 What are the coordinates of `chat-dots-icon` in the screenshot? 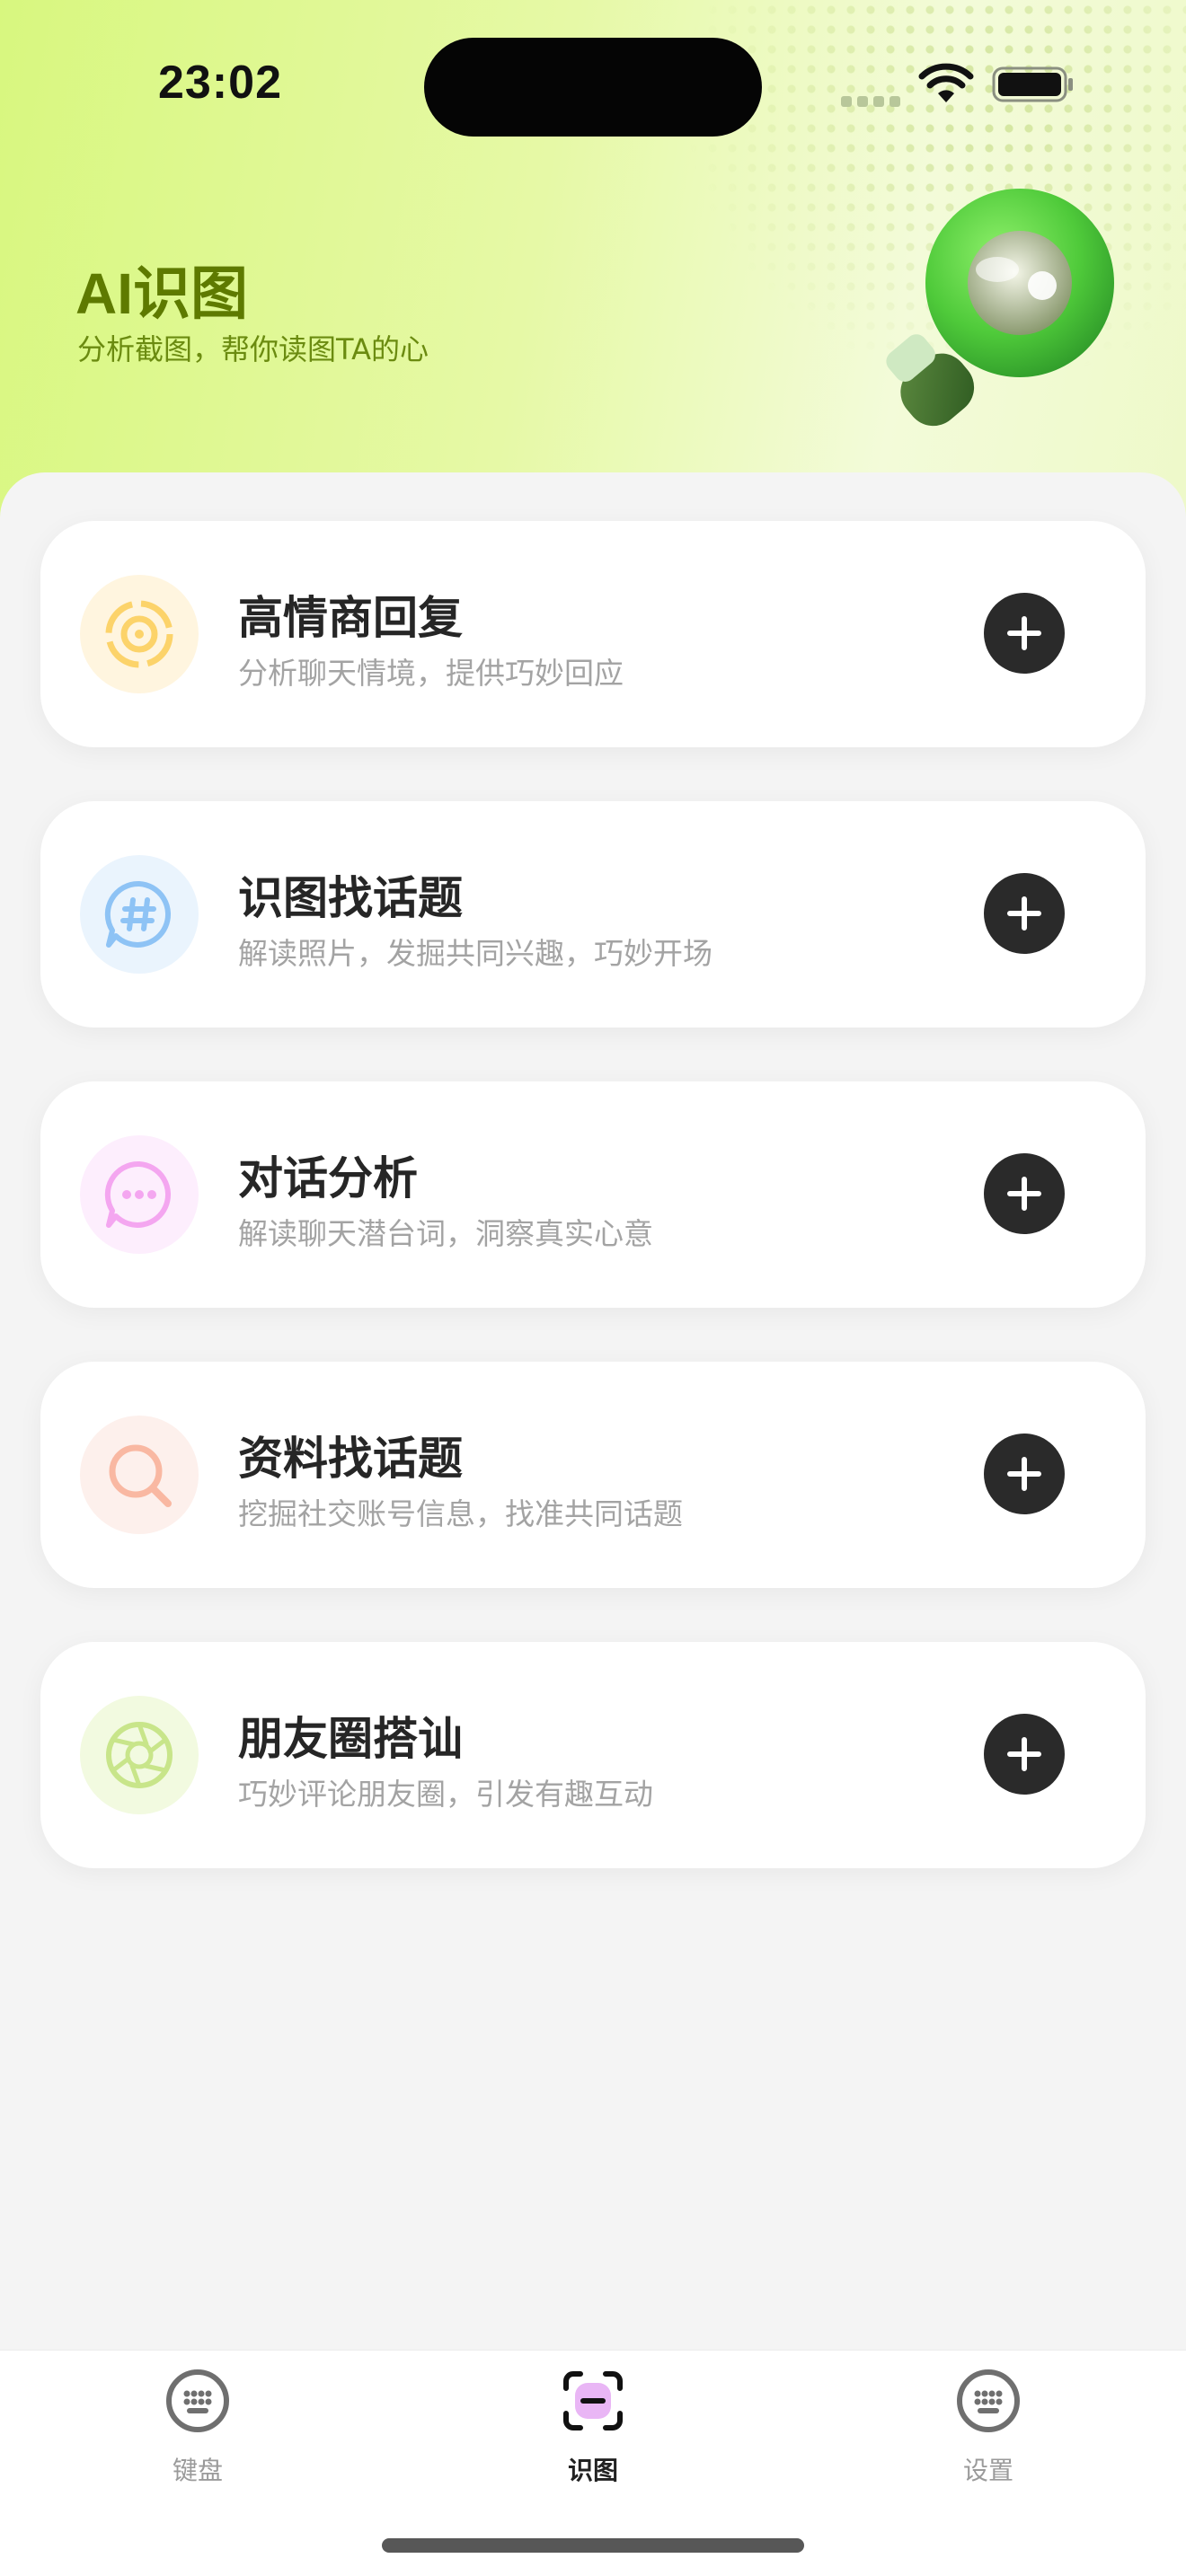 It's located at (138, 1194).